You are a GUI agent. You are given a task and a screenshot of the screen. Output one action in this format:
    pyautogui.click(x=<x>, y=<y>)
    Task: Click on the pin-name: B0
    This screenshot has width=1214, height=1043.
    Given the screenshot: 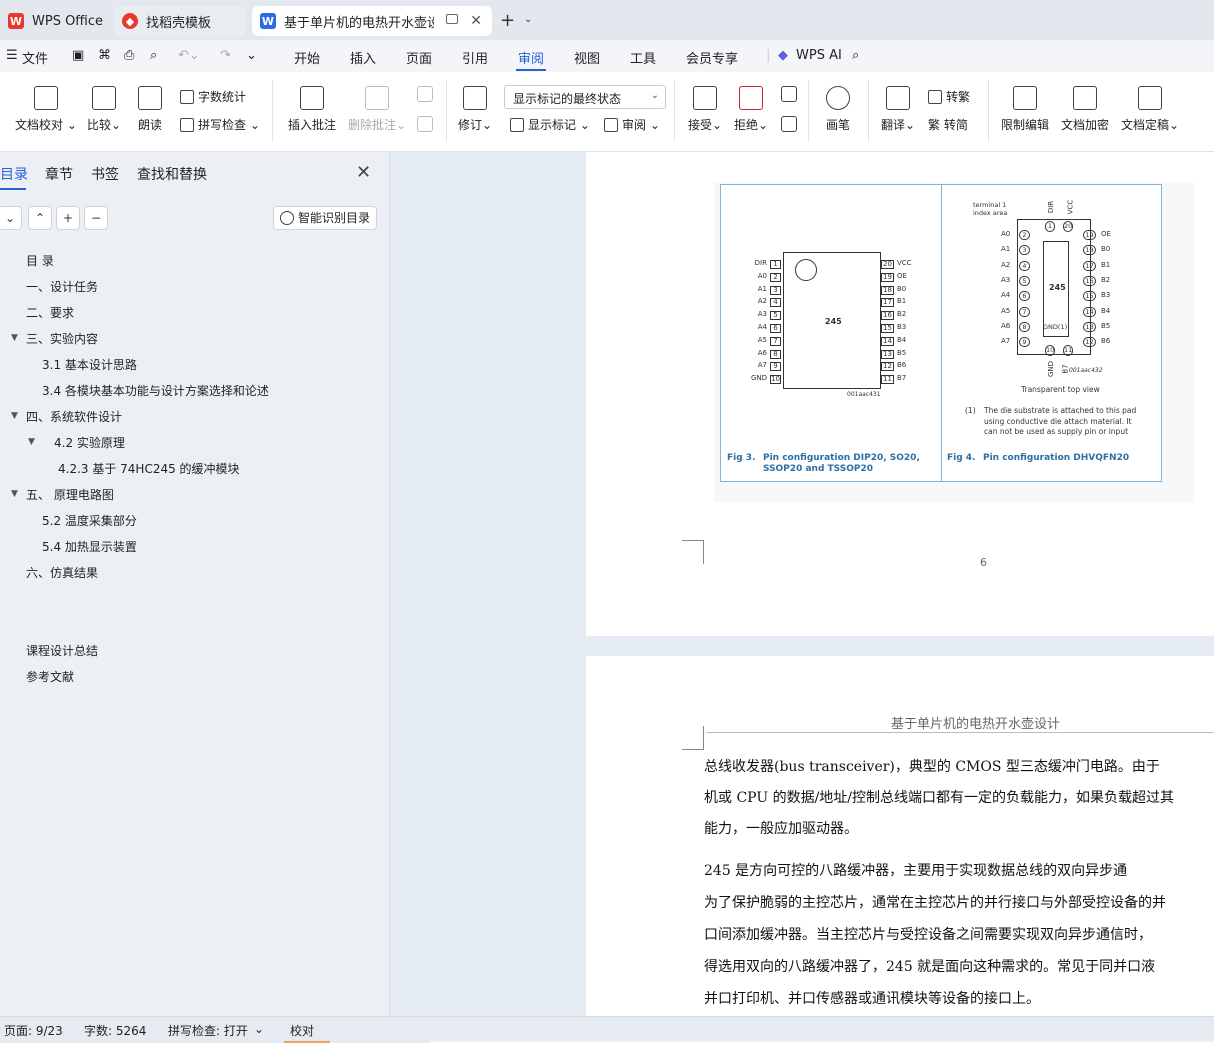 What is the action you would take?
    pyautogui.click(x=902, y=288)
    